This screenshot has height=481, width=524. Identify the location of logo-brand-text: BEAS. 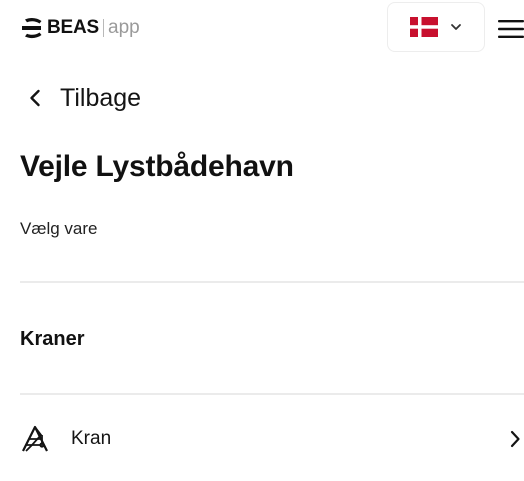
(73, 27).